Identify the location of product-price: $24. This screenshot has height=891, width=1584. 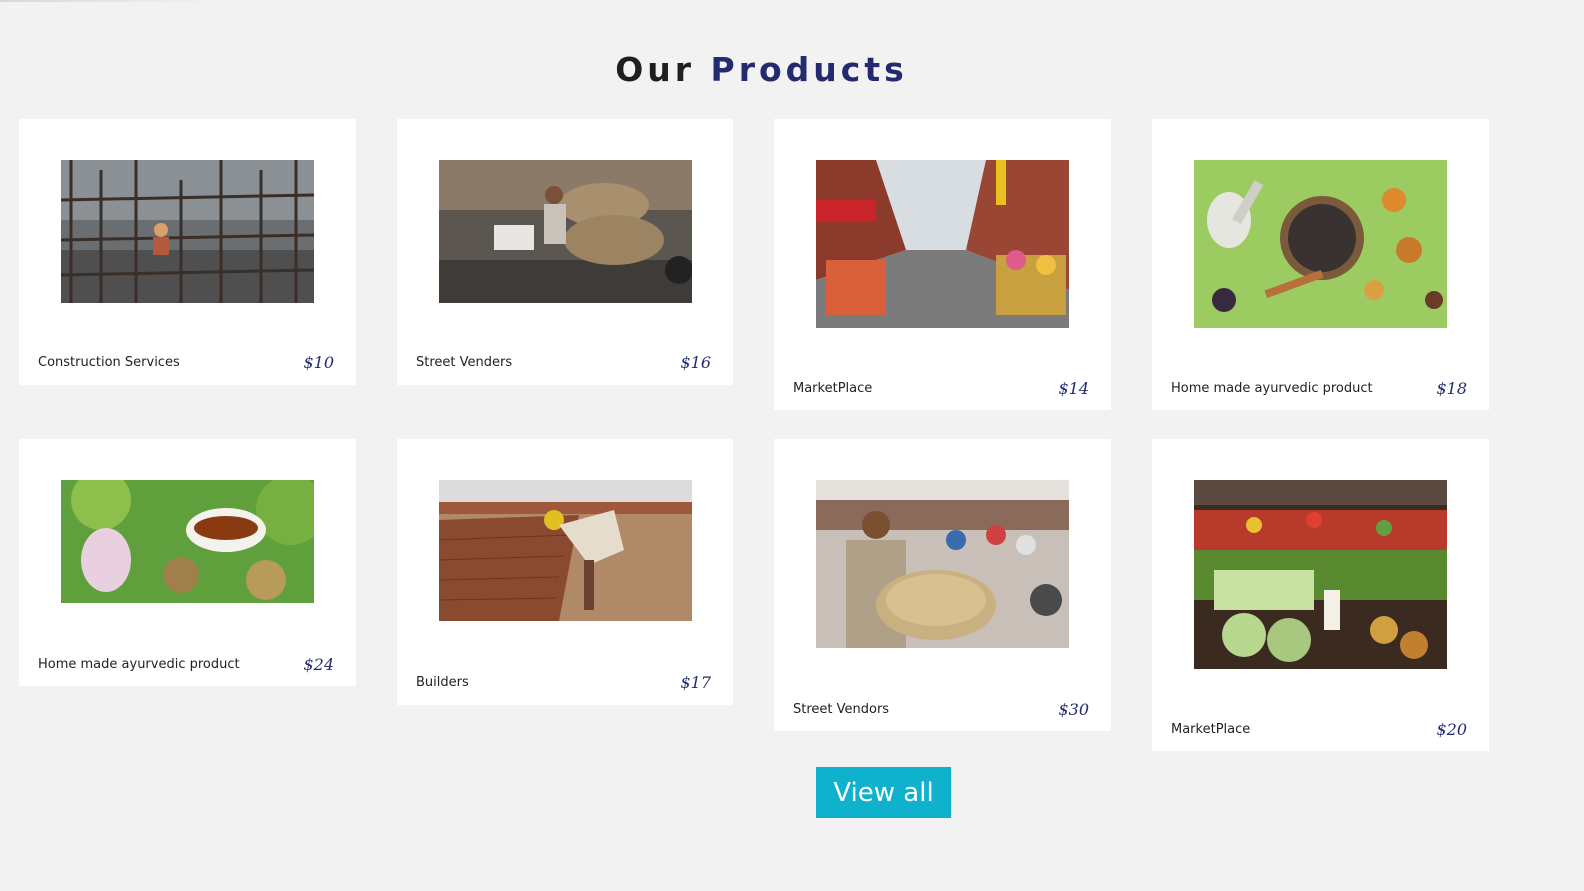
(318, 664).